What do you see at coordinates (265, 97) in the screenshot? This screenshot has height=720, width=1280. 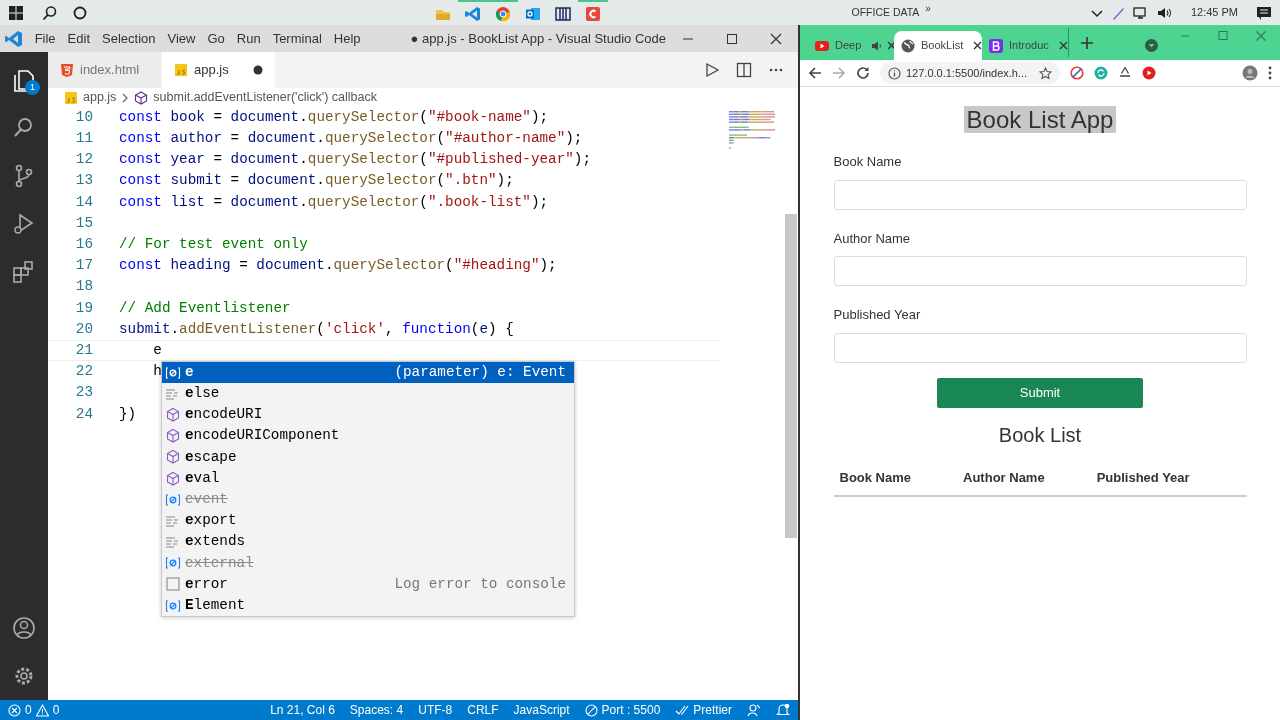 I see `breadcrumb-item: submit.addEventListener('click') callback` at bounding box center [265, 97].